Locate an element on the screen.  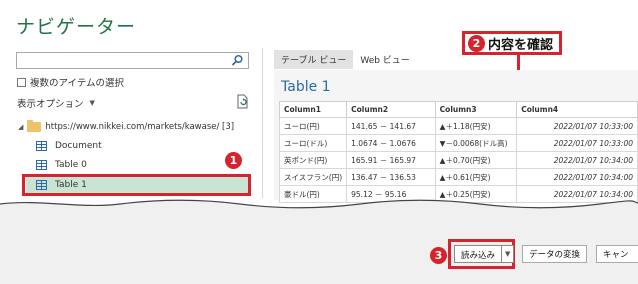
tree-item-document: Document is located at coordinates (69, 146).